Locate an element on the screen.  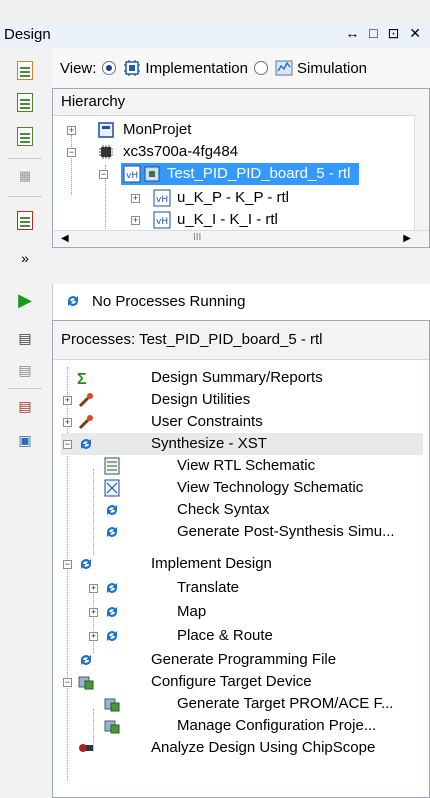
process-implement-design: − Implement Design is located at coordinates (242, 564).